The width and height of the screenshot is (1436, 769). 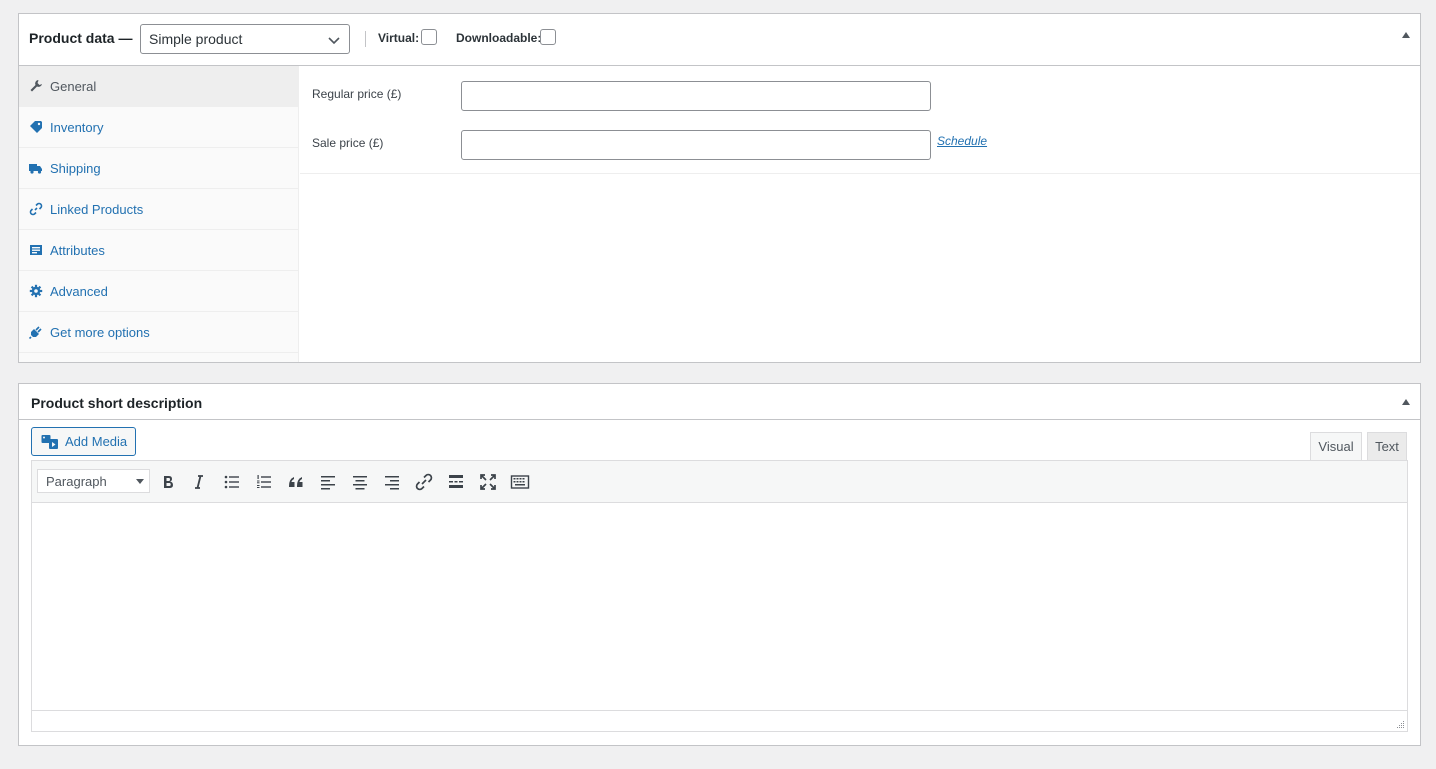 What do you see at coordinates (158, 209) in the screenshot?
I see `tab-linked-products: Linked Products` at bounding box center [158, 209].